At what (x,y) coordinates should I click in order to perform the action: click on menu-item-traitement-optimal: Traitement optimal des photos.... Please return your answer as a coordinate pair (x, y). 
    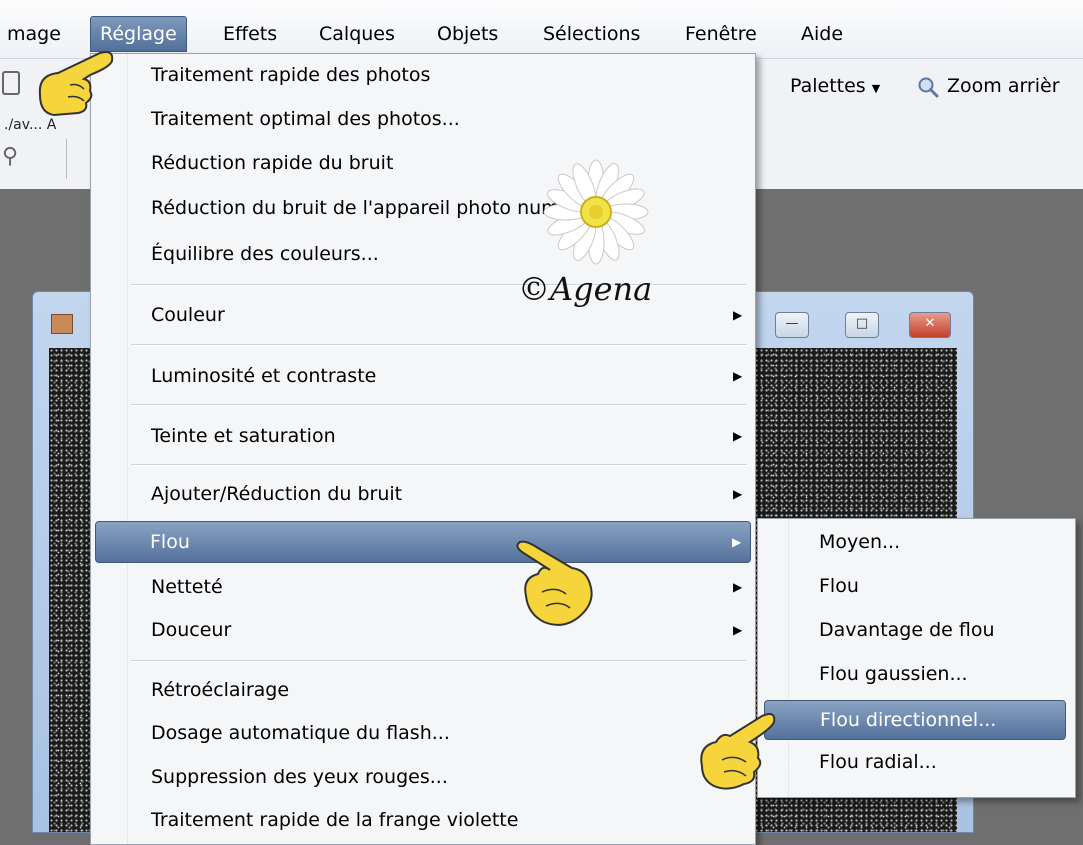
    Looking at the image, I should click on (423, 119).